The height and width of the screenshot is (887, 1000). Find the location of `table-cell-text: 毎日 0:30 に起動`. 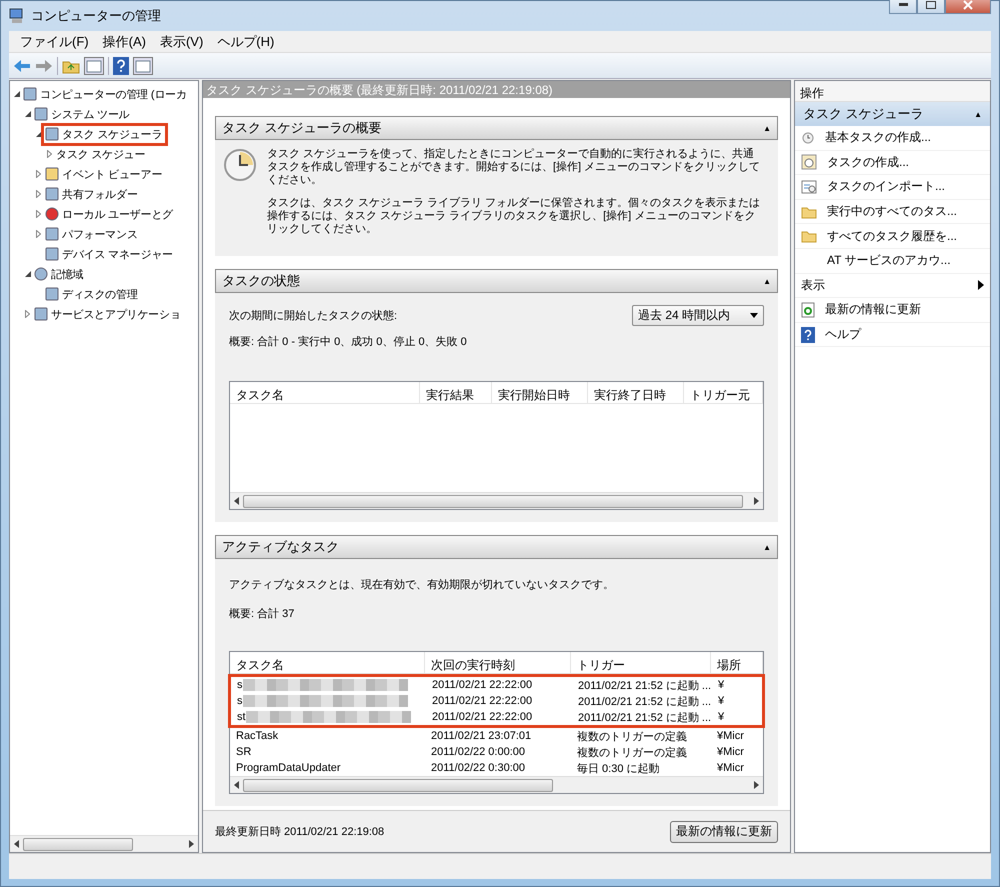

table-cell-text: 毎日 0:30 に起動 is located at coordinates (618, 769).